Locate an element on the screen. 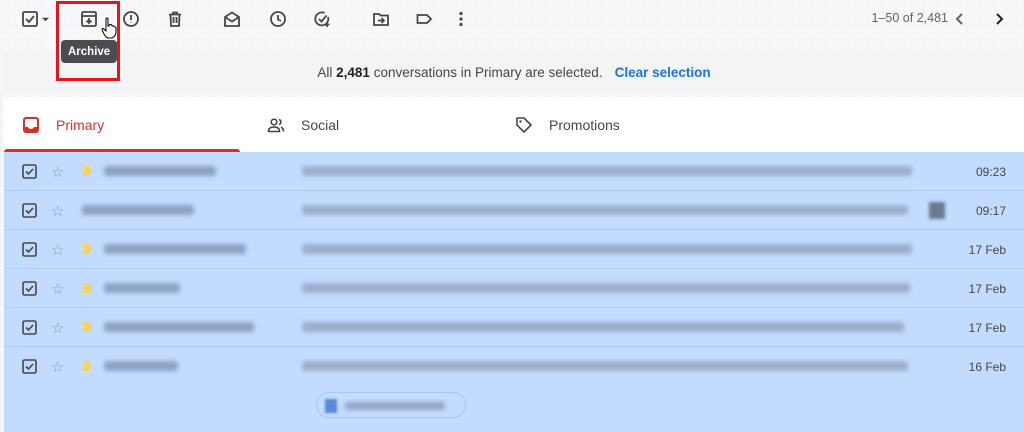  tab-social: Social is located at coordinates (303, 124).